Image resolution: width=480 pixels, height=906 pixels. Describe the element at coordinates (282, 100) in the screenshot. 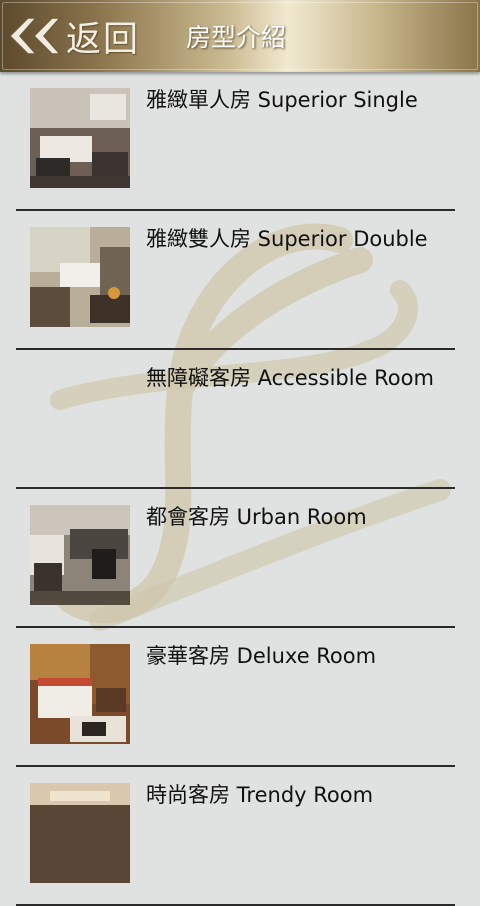

I see `room-name: 雅緻單人房 Superior Single` at that location.